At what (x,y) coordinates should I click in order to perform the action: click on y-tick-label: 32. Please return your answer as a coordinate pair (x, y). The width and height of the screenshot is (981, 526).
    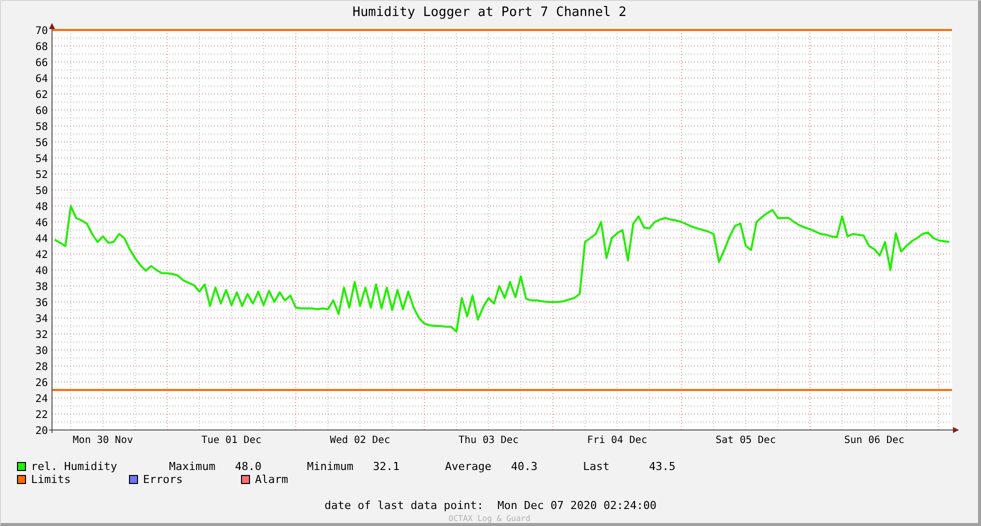
    Looking at the image, I should click on (41, 334).